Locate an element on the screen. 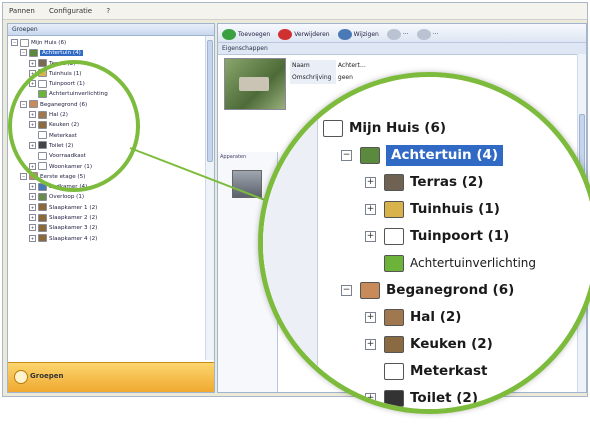 Image resolution: width=590 pixels, height=424 pixels. toolbar-button-label: Verwijderen is located at coordinates (312, 34).